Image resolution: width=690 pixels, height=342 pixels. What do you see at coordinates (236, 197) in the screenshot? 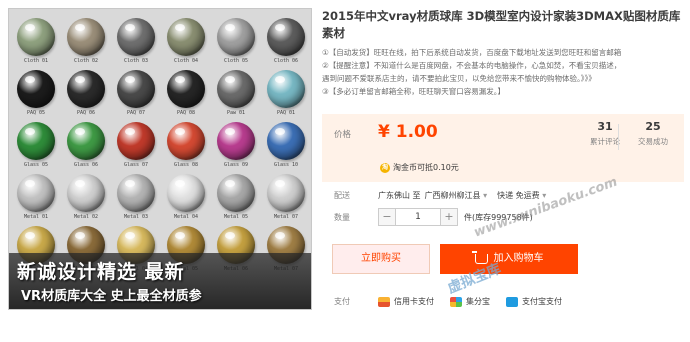
I see `material-cell: Metal 05` at bounding box center [236, 197].